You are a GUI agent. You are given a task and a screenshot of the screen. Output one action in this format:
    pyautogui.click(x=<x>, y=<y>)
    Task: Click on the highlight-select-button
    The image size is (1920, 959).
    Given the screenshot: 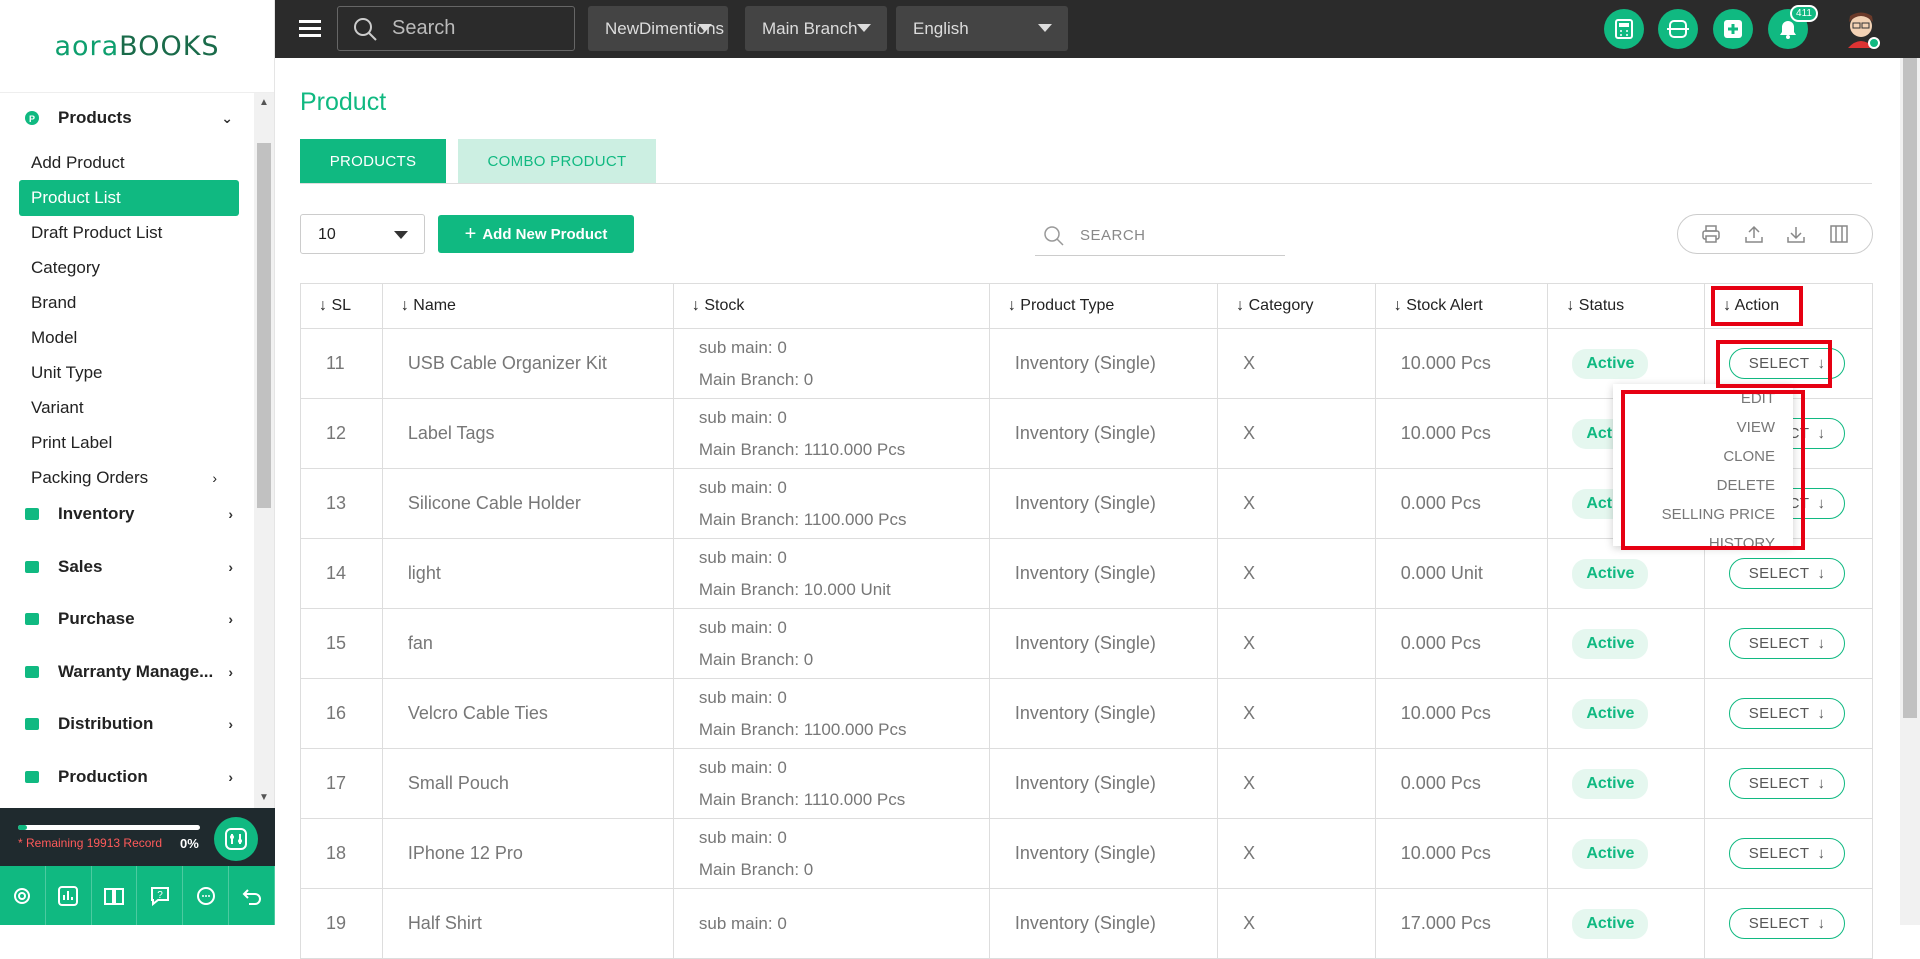 What is the action you would take?
    pyautogui.click(x=1774, y=364)
    